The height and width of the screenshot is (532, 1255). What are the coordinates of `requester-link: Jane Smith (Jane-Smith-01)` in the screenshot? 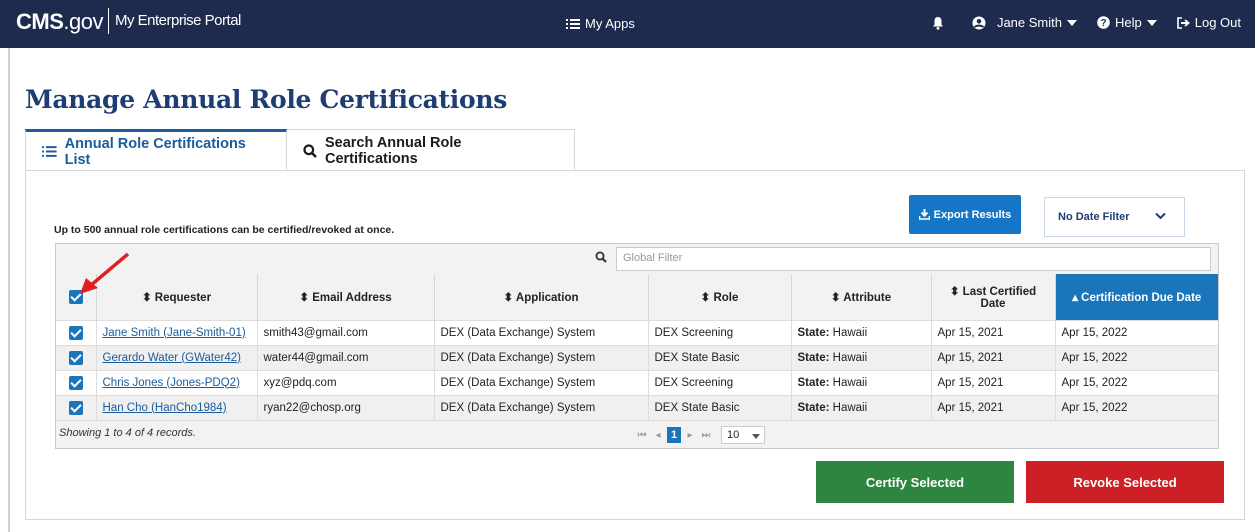 It's located at (174, 333).